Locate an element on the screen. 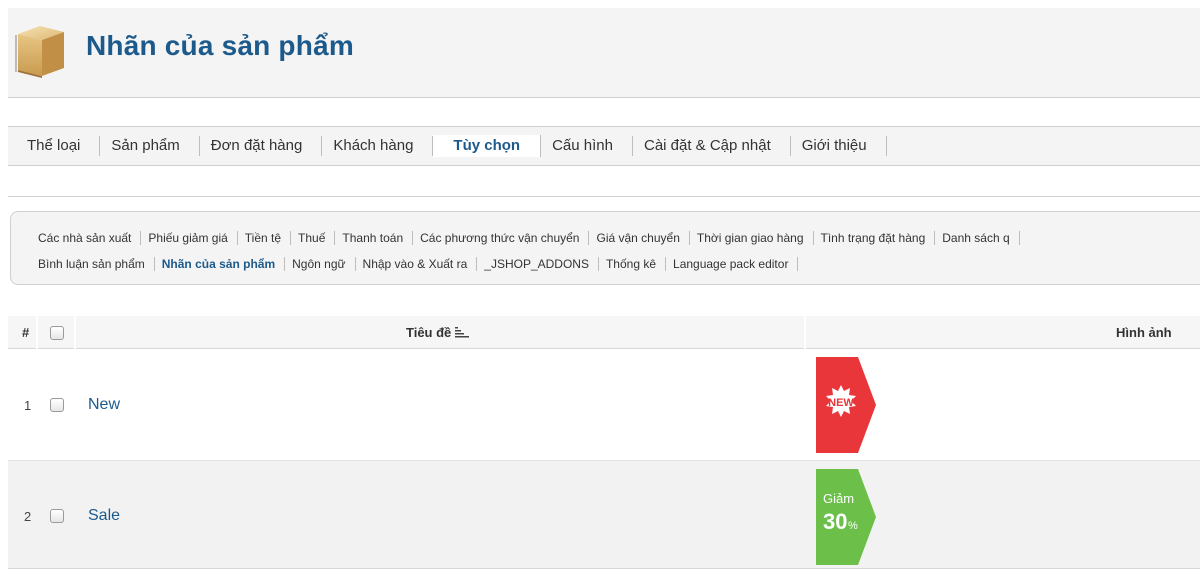  menu-item-configuration: Cấu hình is located at coordinates (587, 146).